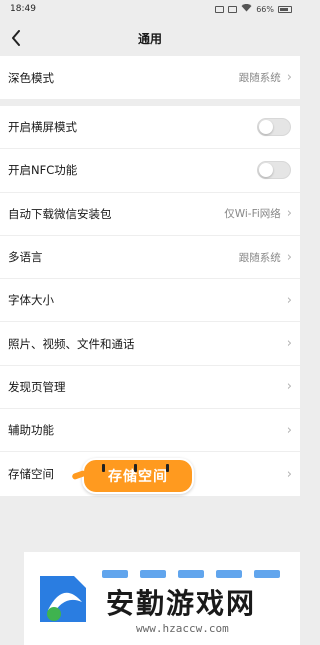  I want to click on row-auto-download: 自动下载微信安装包 仅Wi-Fi网络 ›, so click(150, 214).